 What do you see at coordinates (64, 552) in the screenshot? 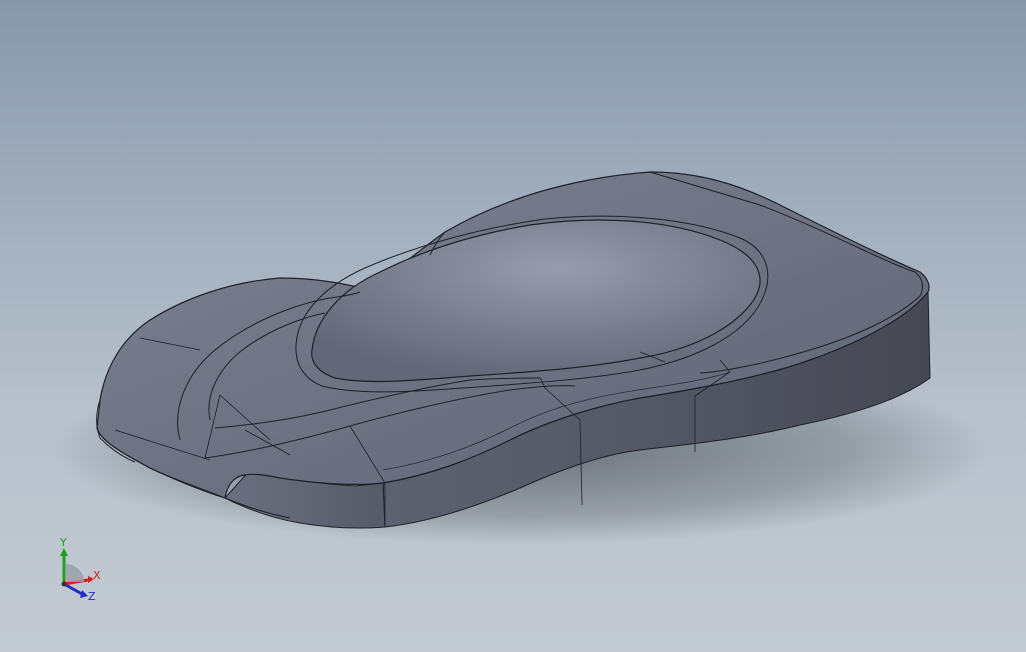
I see `y-axis-arrow-icon` at bounding box center [64, 552].